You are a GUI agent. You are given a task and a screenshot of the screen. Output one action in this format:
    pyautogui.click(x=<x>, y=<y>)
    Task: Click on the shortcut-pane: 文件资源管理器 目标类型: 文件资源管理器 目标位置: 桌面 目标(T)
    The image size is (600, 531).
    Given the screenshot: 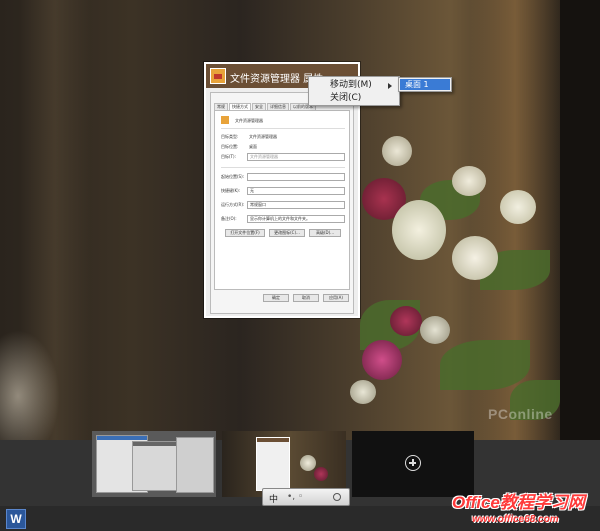 What is the action you would take?
    pyautogui.click(x=282, y=200)
    